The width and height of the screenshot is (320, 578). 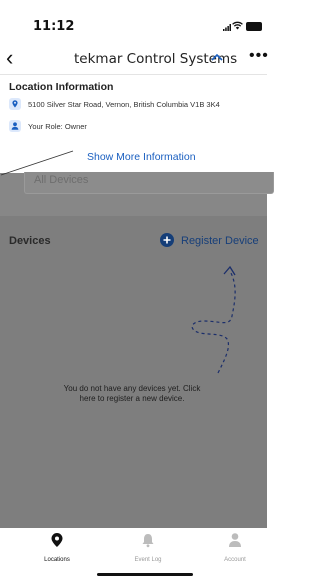 I want to click on chevron-up-icon, so click(x=217, y=57).